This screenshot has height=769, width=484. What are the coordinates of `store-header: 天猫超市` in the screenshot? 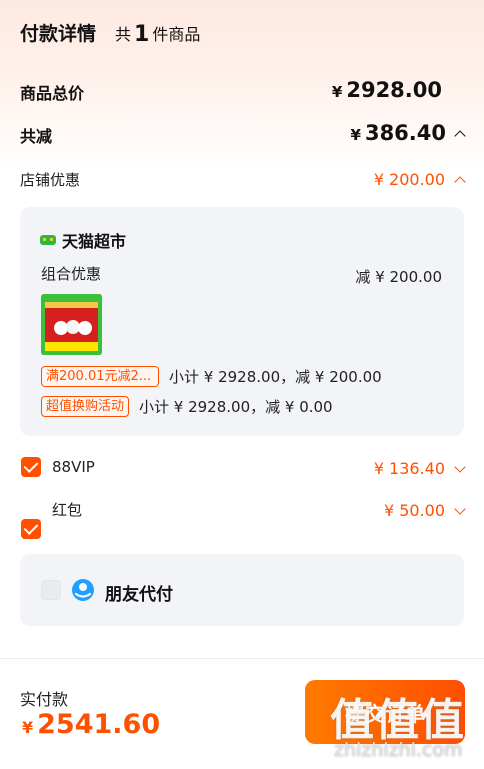 It's located at (83, 240).